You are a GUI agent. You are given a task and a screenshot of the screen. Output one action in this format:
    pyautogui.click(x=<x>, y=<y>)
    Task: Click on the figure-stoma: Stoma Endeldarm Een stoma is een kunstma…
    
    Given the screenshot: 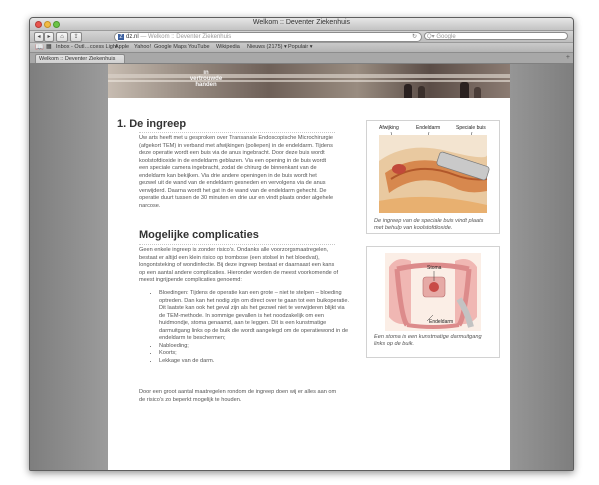 What is the action you would take?
    pyautogui.click(x=433, y=302)
    